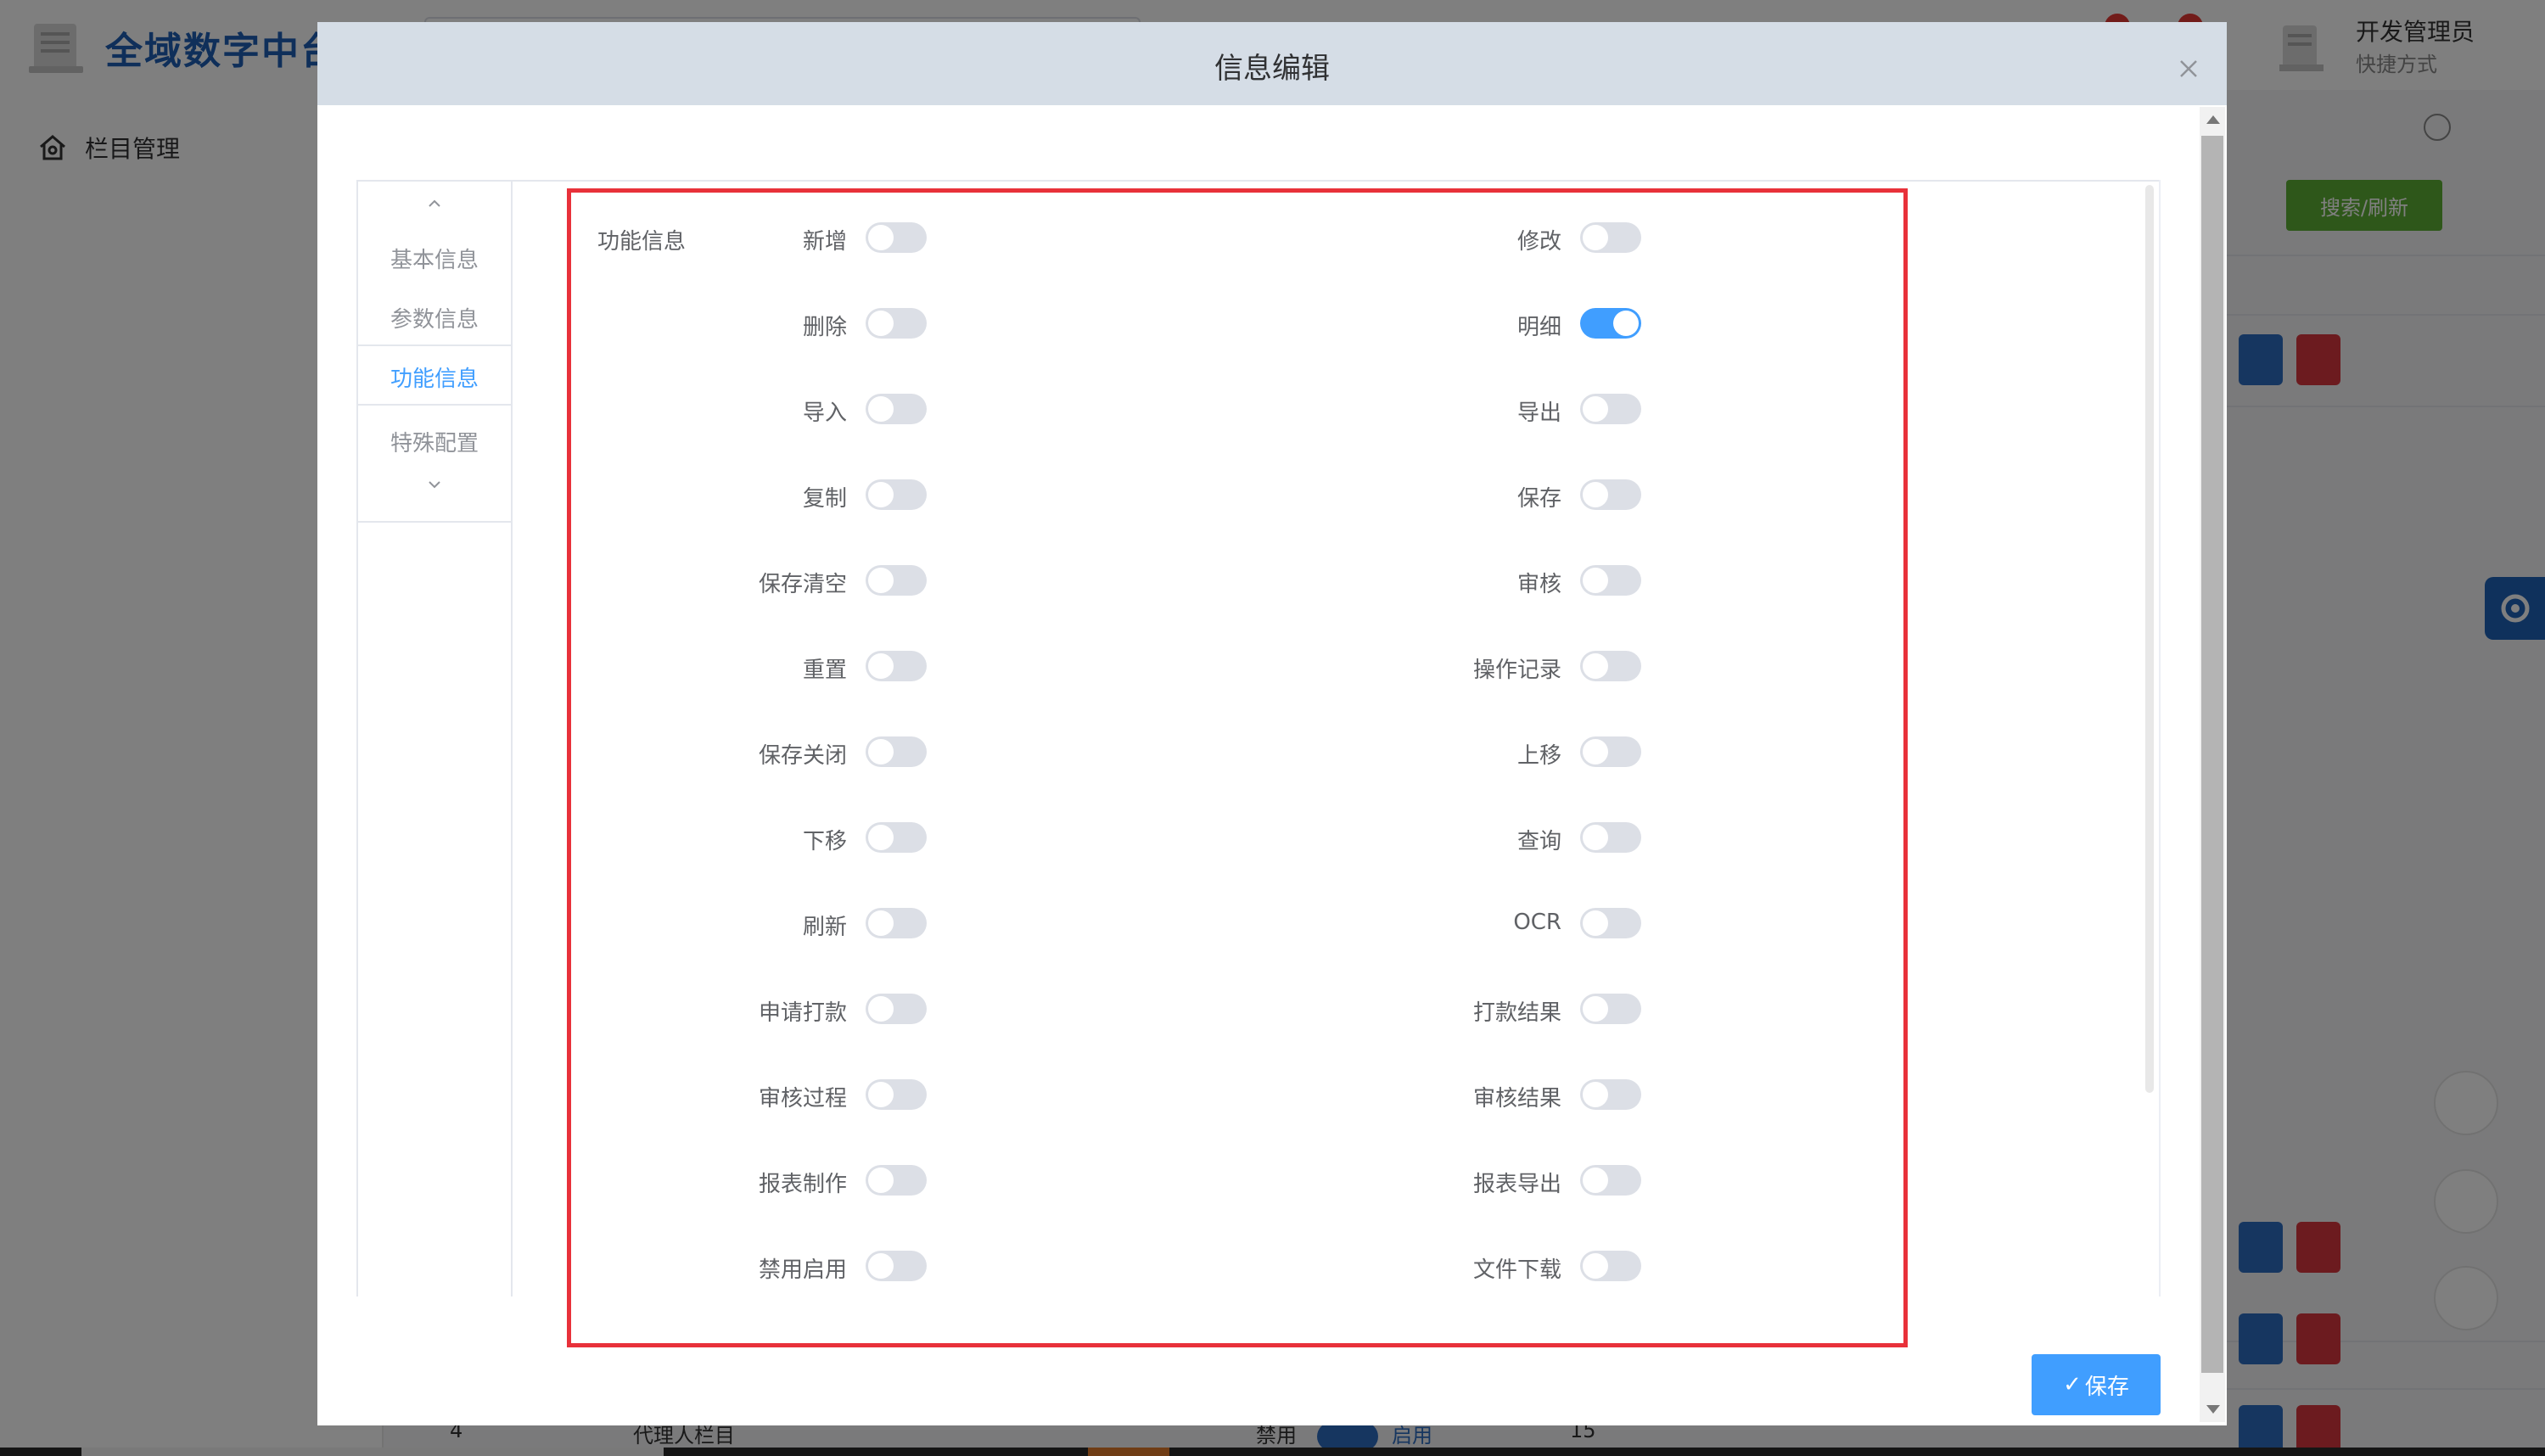 The image size is (2545, 1456). I want to click on switch-label: 操作记录, so click(1516, 670).